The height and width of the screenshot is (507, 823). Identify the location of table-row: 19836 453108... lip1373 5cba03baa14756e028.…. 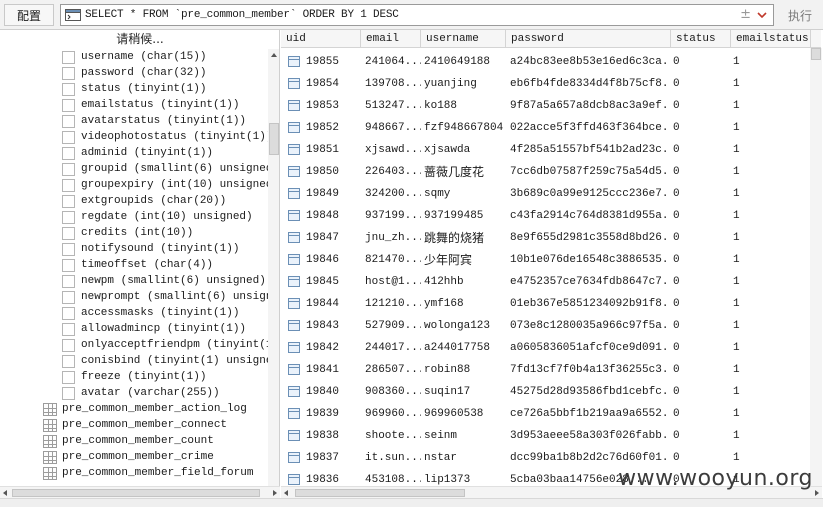
(551, 477).